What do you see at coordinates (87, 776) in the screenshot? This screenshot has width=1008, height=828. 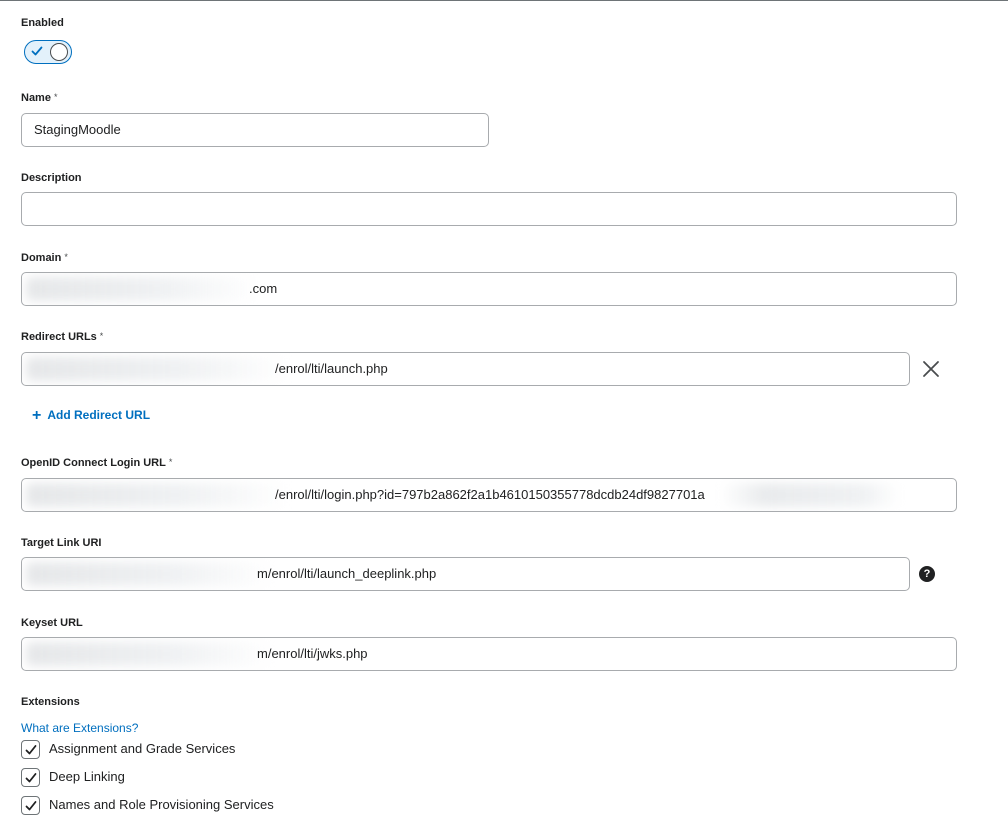 I see `extension-option-label: Deep Linking` at bounding box center [87, 776].